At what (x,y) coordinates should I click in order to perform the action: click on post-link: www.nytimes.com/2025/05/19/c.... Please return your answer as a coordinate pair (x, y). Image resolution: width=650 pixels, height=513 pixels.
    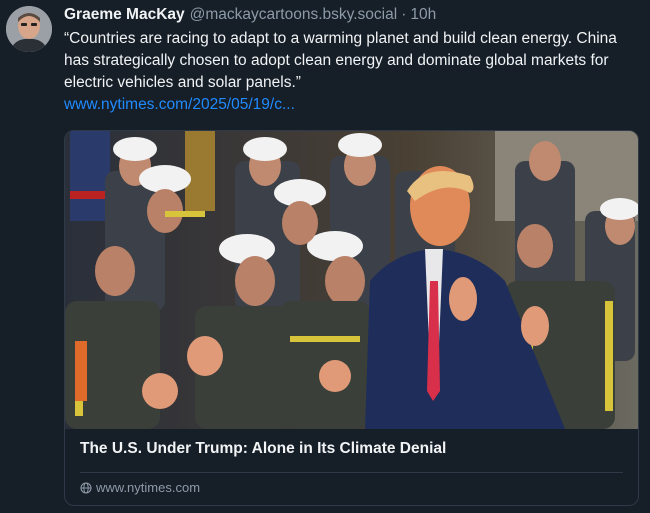
    Looking at the image, I should click on (353, 105).